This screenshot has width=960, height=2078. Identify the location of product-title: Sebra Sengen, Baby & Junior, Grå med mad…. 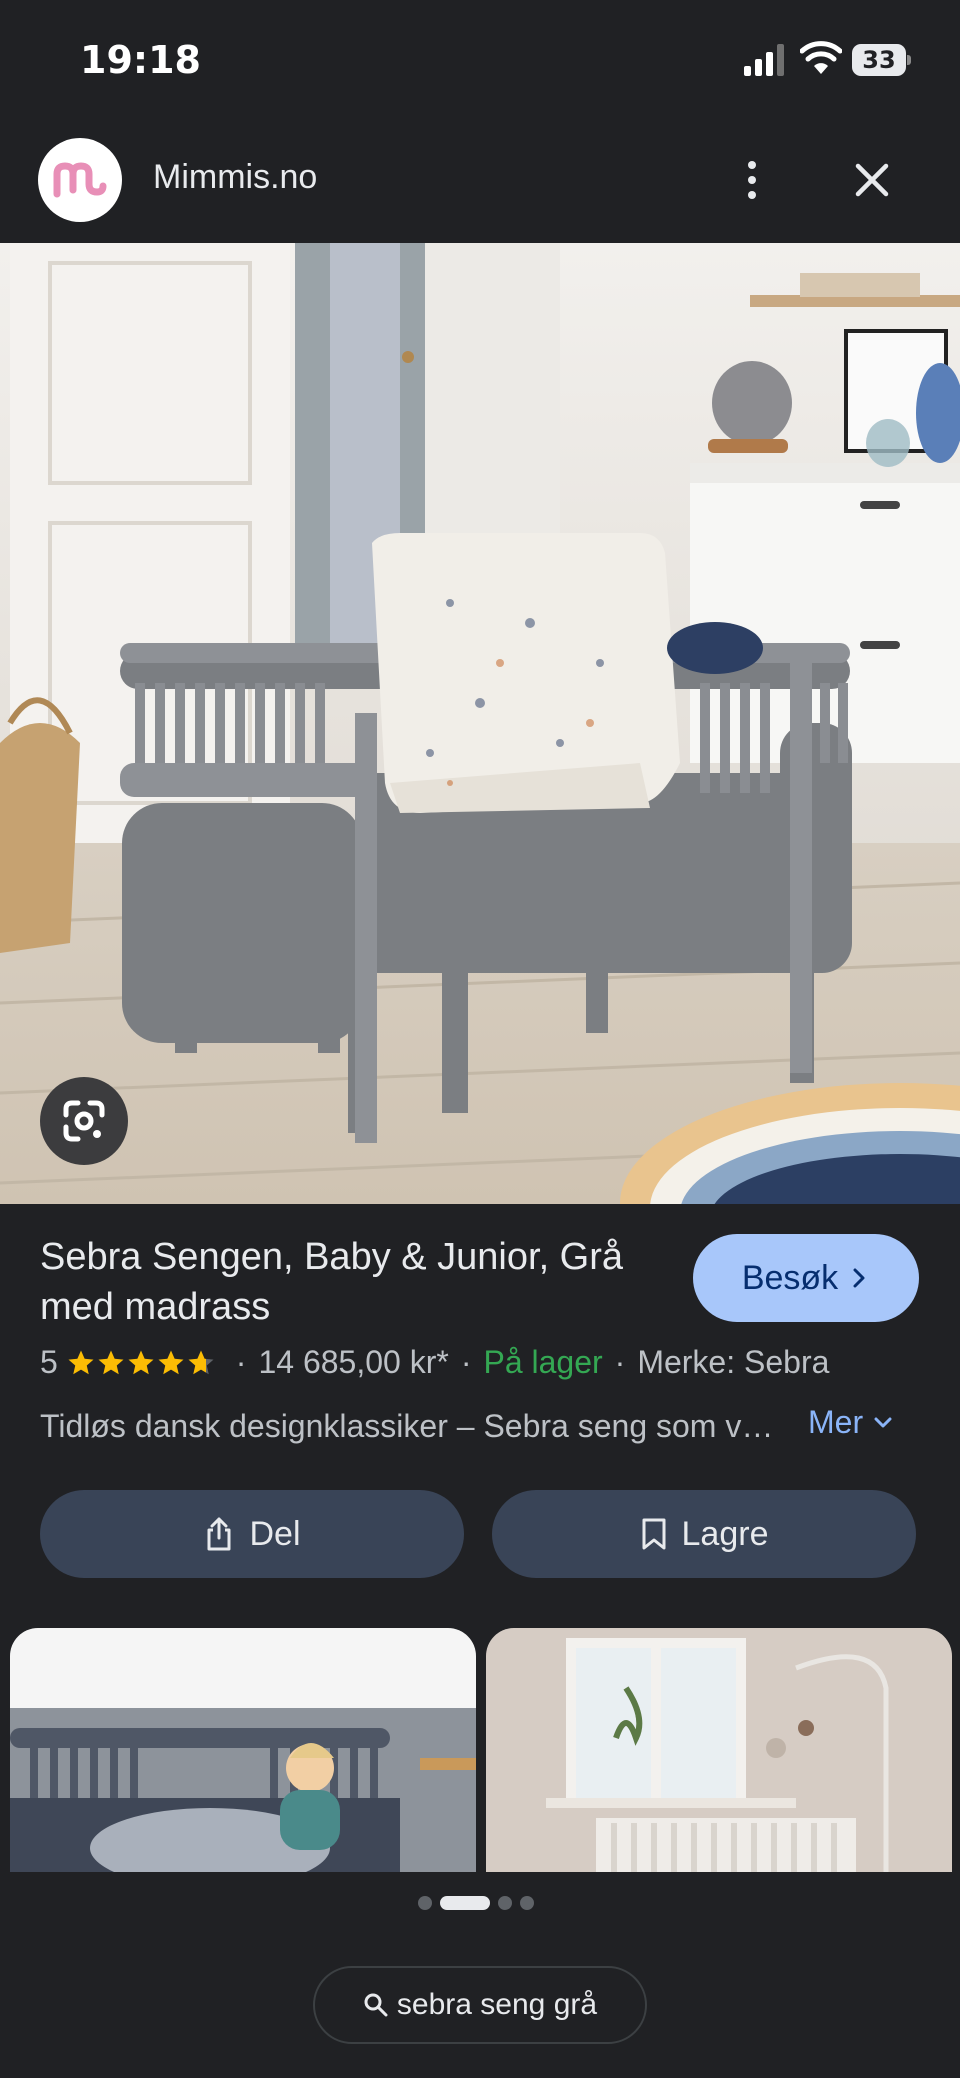
(350, 1282).